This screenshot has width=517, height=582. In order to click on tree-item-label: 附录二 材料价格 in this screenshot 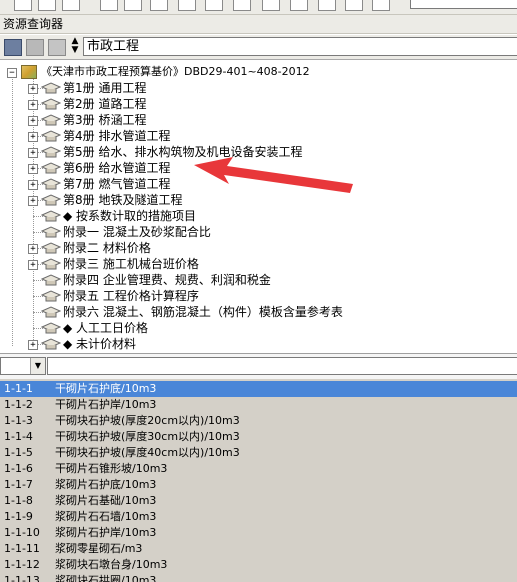, I will do `click(107, 248)`.